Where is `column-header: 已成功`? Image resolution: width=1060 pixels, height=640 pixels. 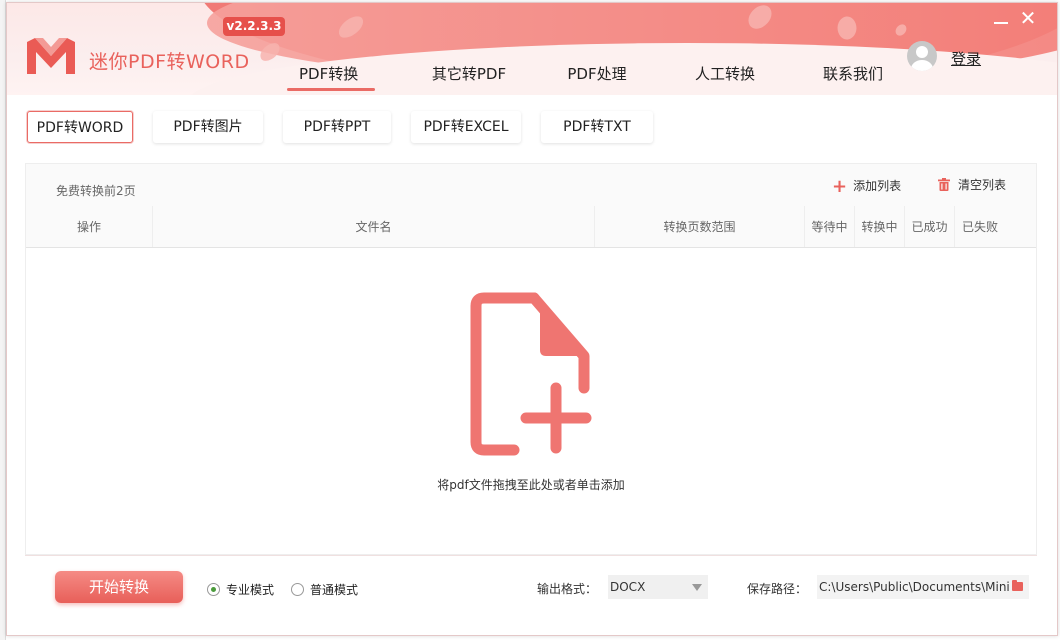
column-header: 已成功 is located at coordinates (930, 226).